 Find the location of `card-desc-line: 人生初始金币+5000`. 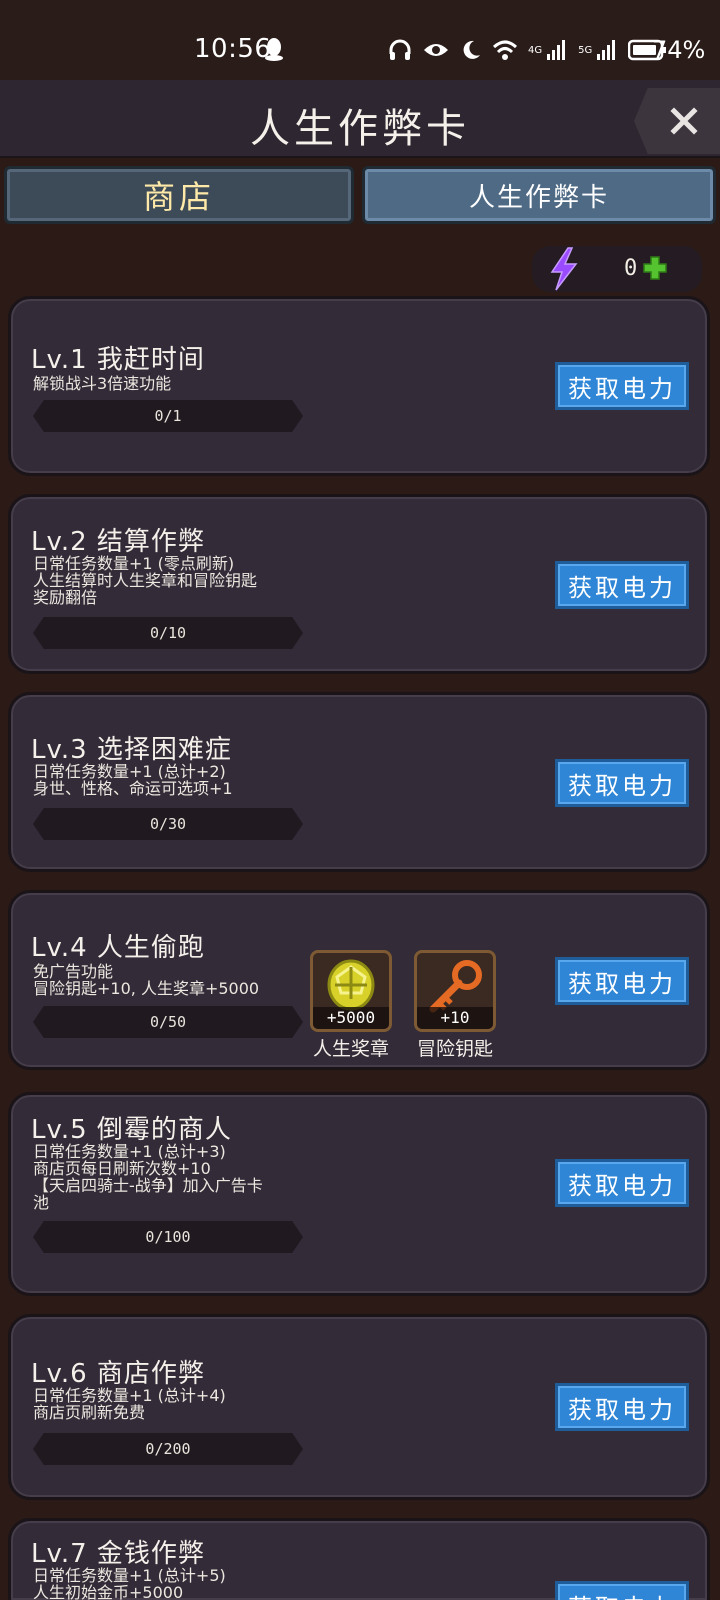

card-desc-line: 人生初始金币+5000 is located at coordinates (108, 1591).